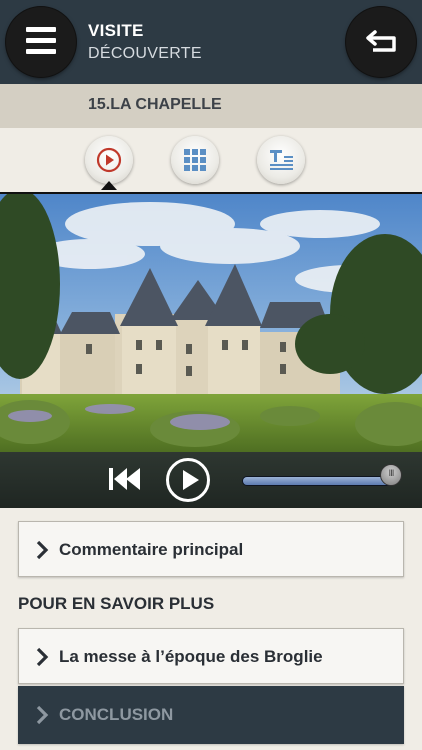  What do you see at coordinates (151, 549) in the screenshot?
I see `item-label: Commentaire principal` at bounding box center [151, 549].